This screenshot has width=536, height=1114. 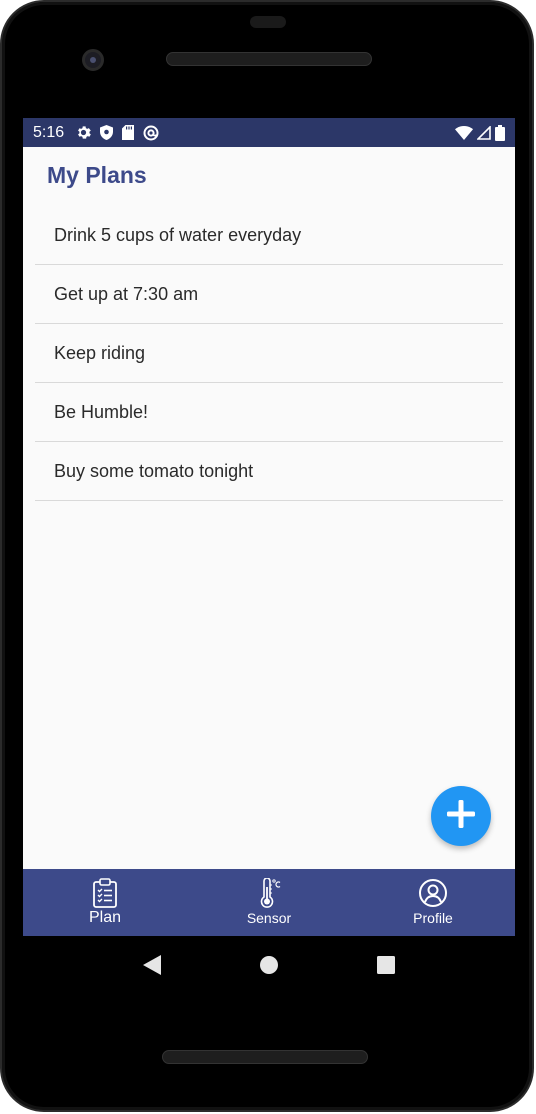 I want to click on plan-list-item: Keep riding, so click(x=269, y=353).